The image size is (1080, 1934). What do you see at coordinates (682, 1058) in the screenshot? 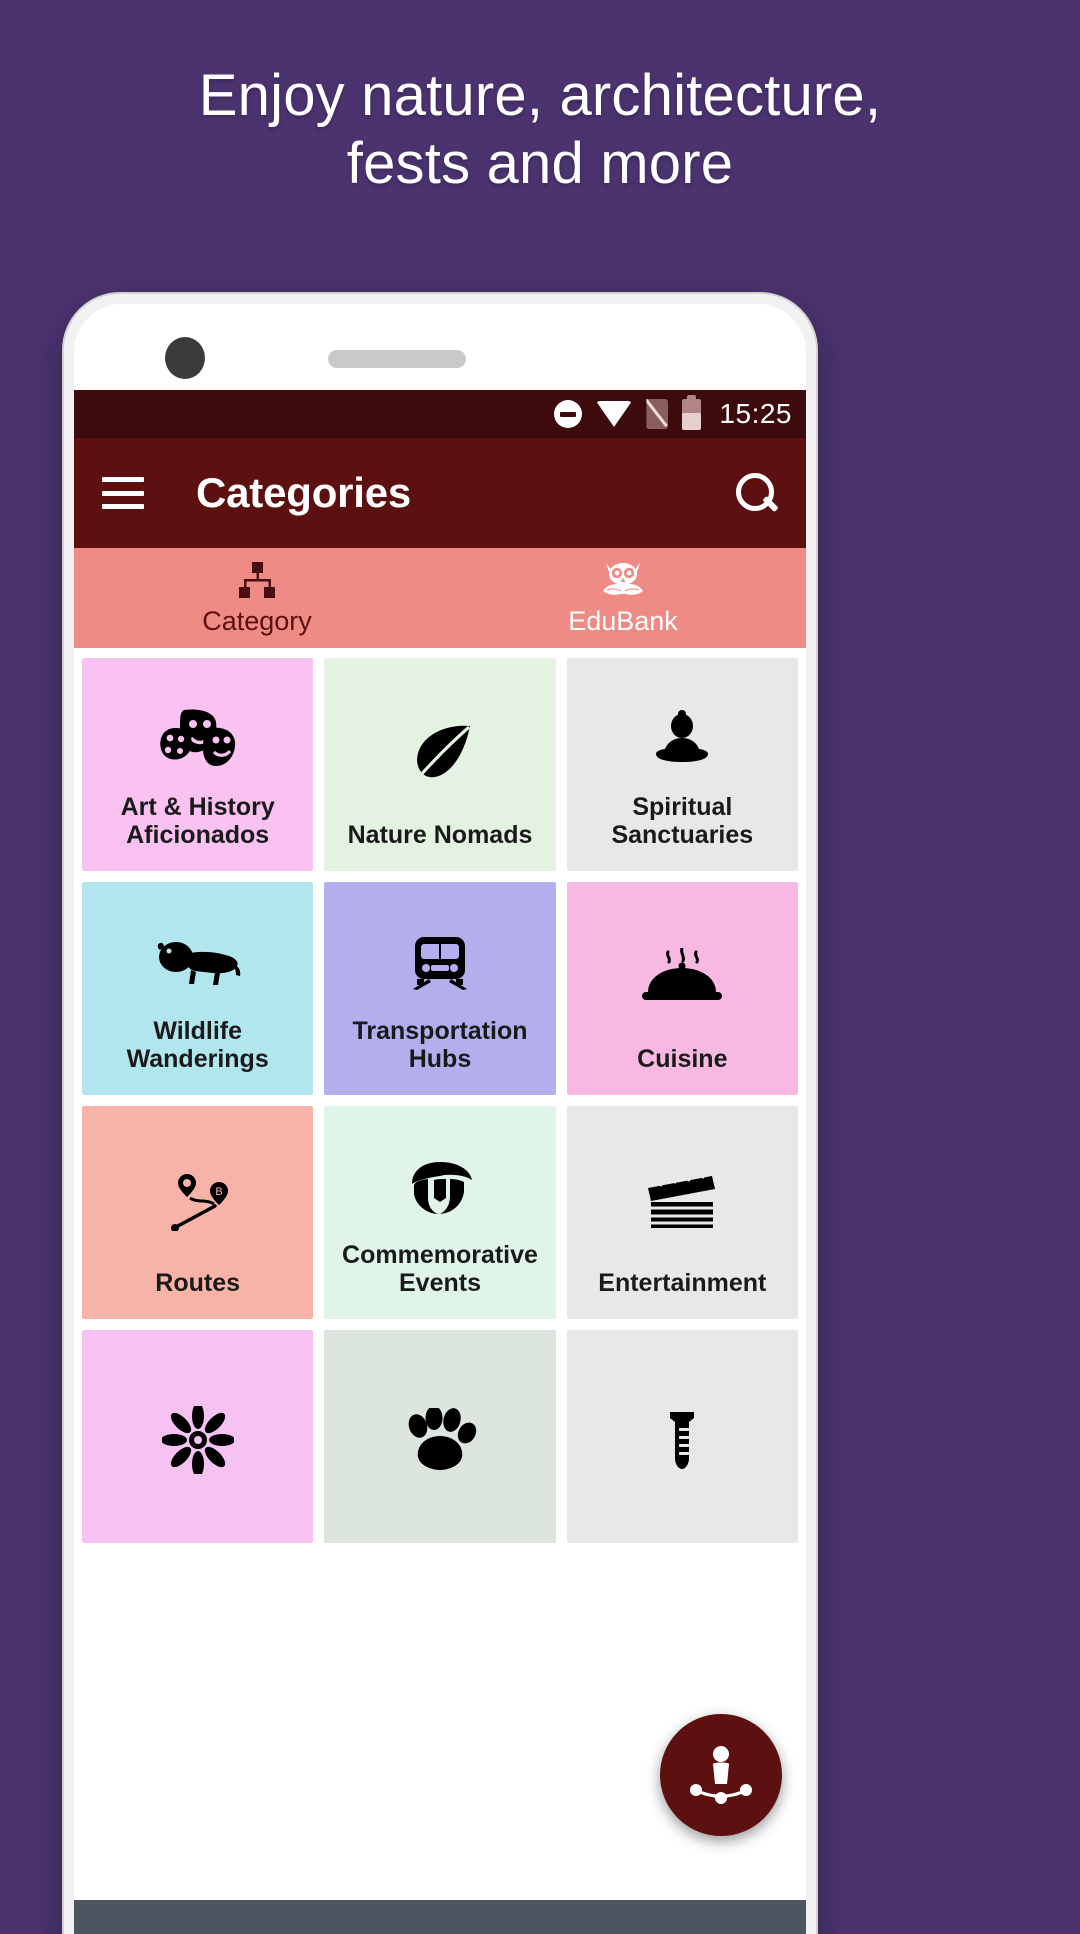
I see `category-card-label: Cuisine` at bounding box center [682, 1058].